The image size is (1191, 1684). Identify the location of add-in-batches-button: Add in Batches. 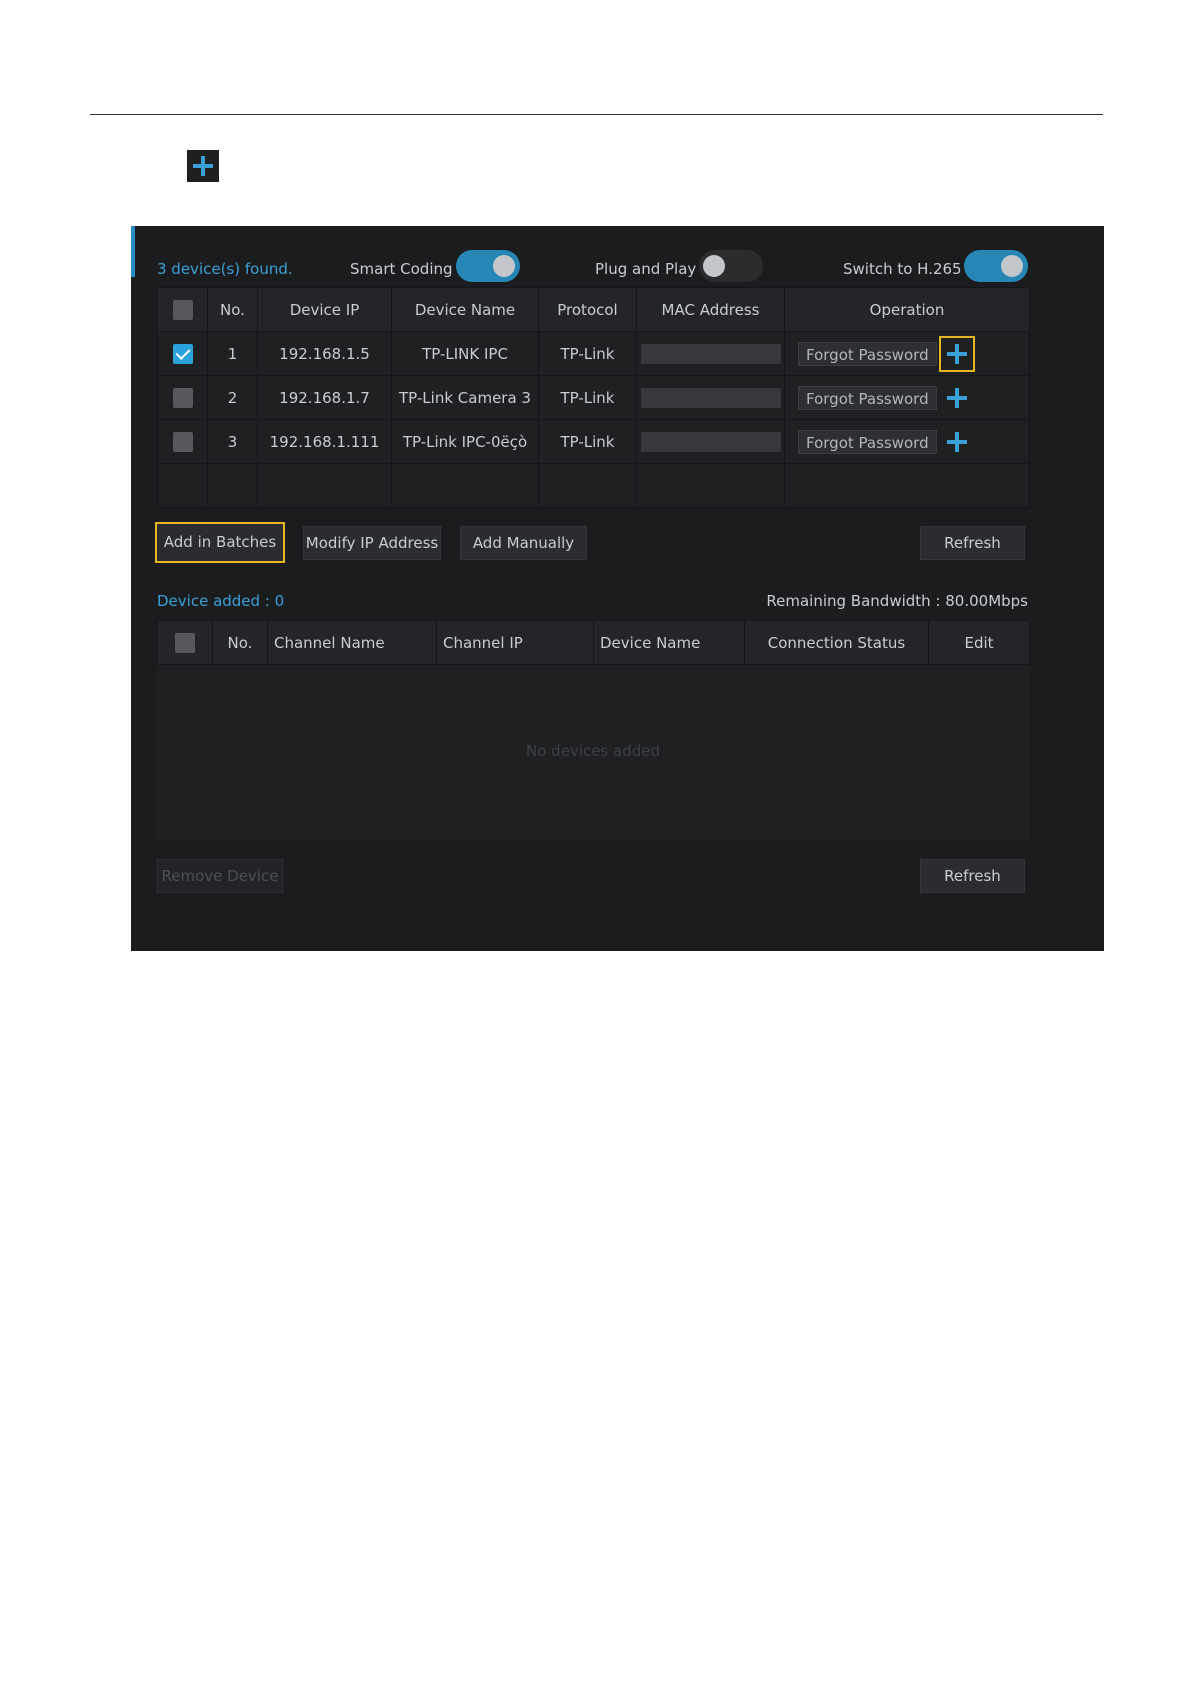
(220, 542).